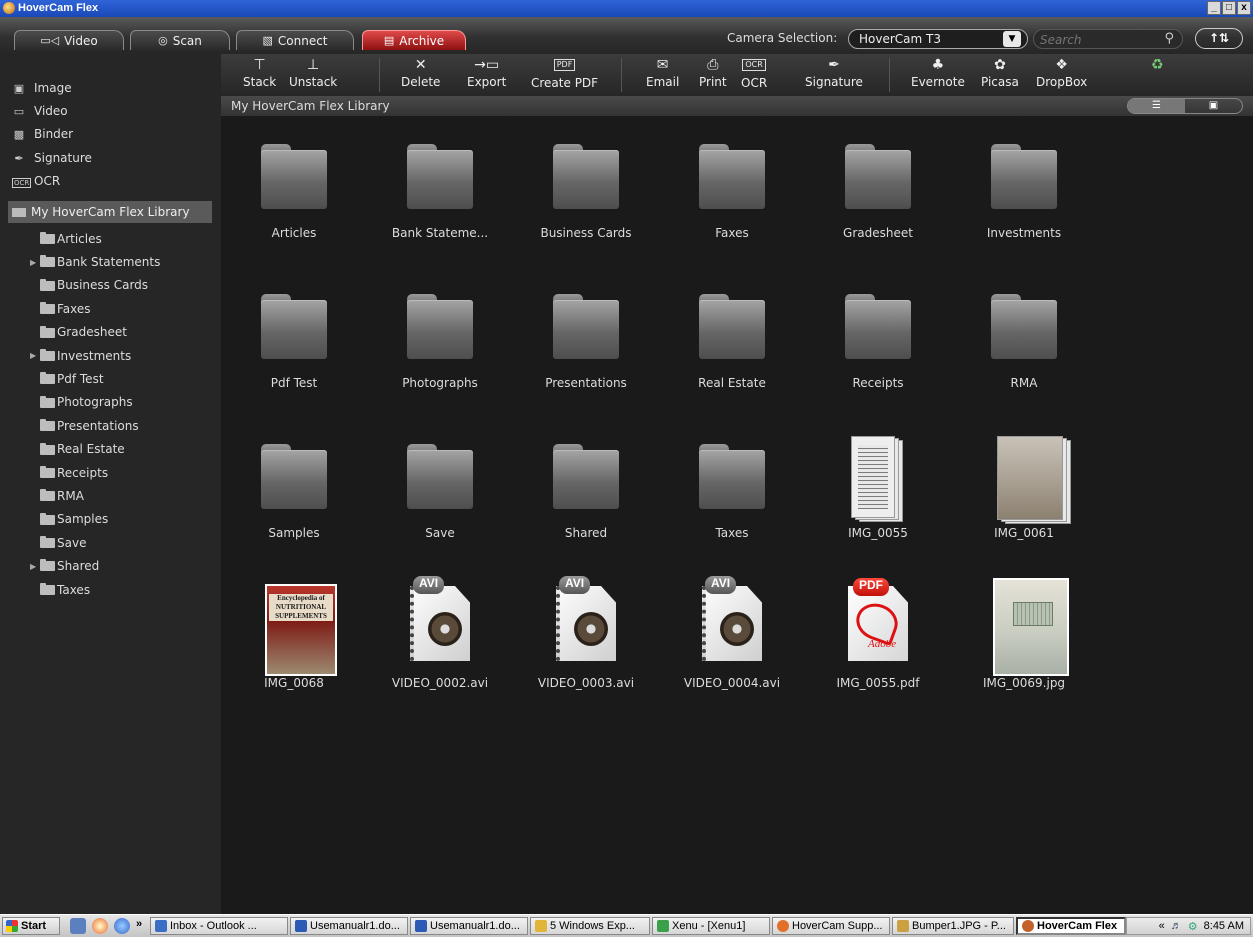 The image size is (1253, 937). I want to click on ocr-icon: OCR, so click(754, 65).